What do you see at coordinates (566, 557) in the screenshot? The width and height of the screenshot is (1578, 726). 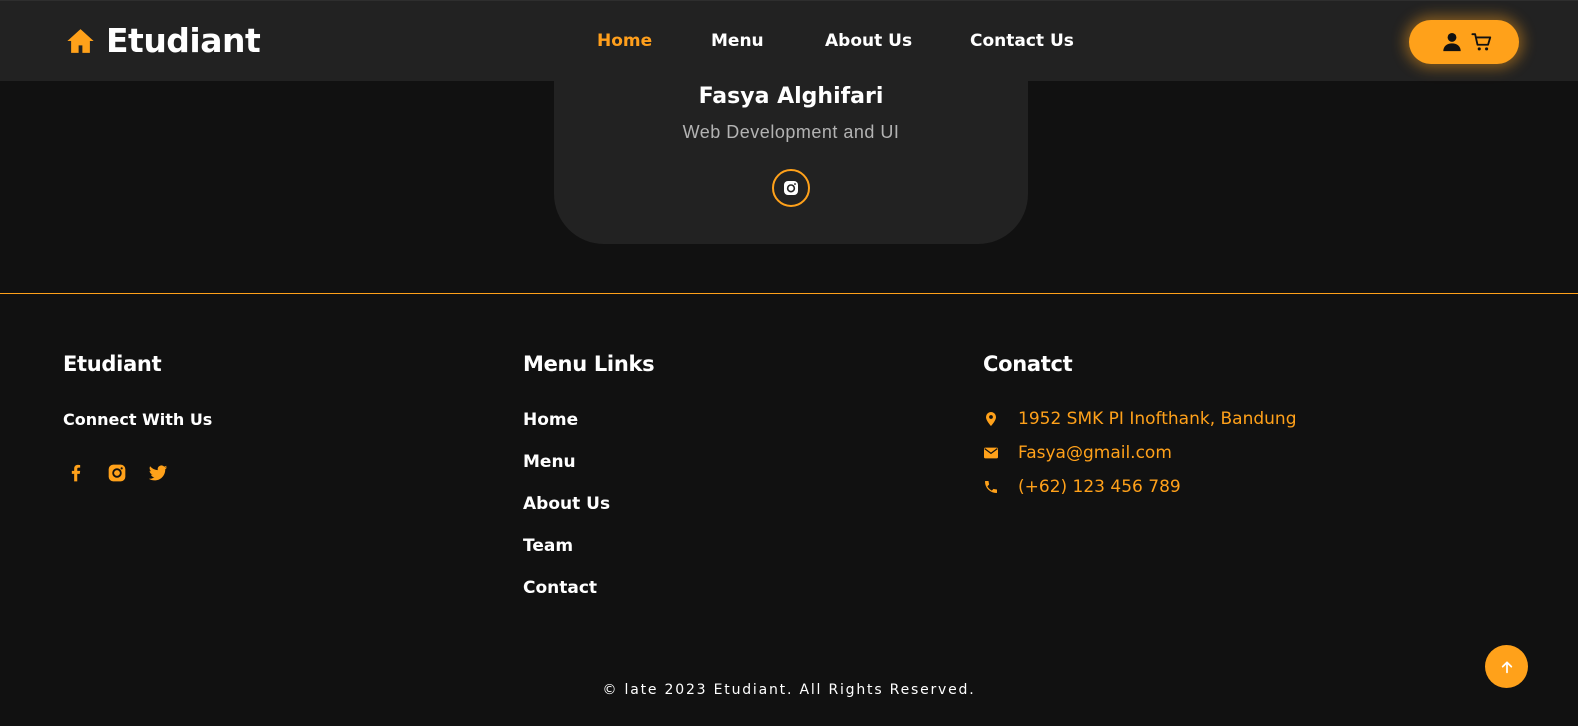 I see `footer-link-team: Team` at bounding box center [566, 557].